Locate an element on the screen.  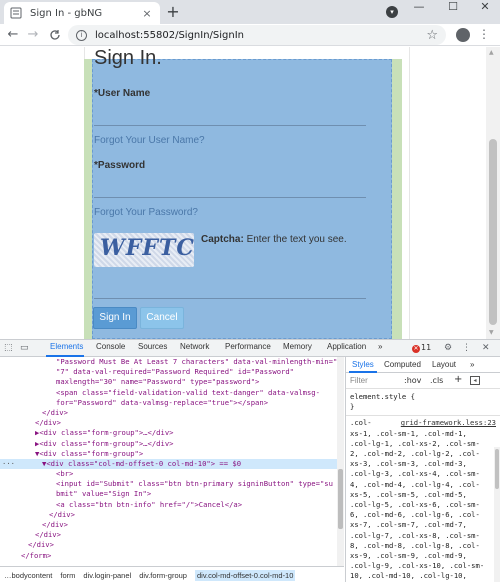
tab-search-icon: ▾ is located at coordinates (392, 12).